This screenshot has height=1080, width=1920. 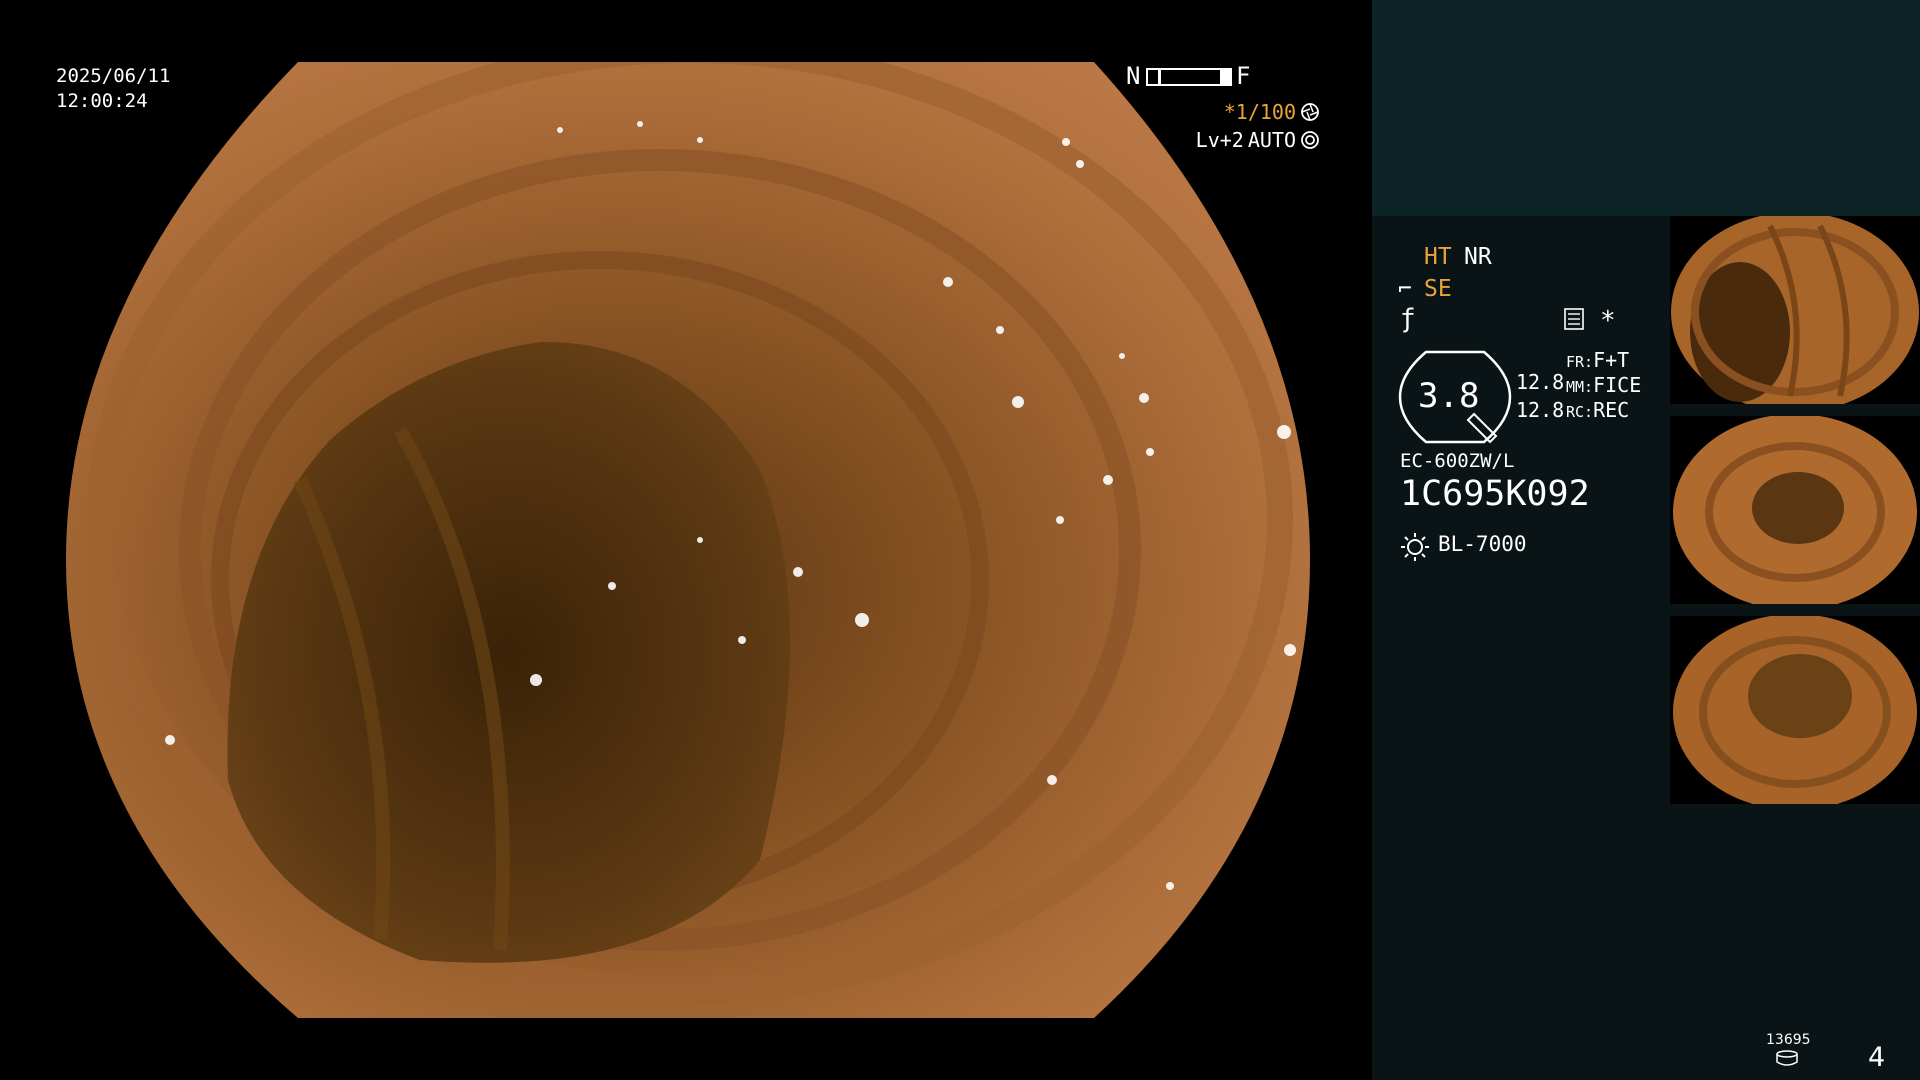 What do you see at coordinates (1415, 547) in the screenshot?
I see `light-source-icon` at bounding box center [1415, 547].